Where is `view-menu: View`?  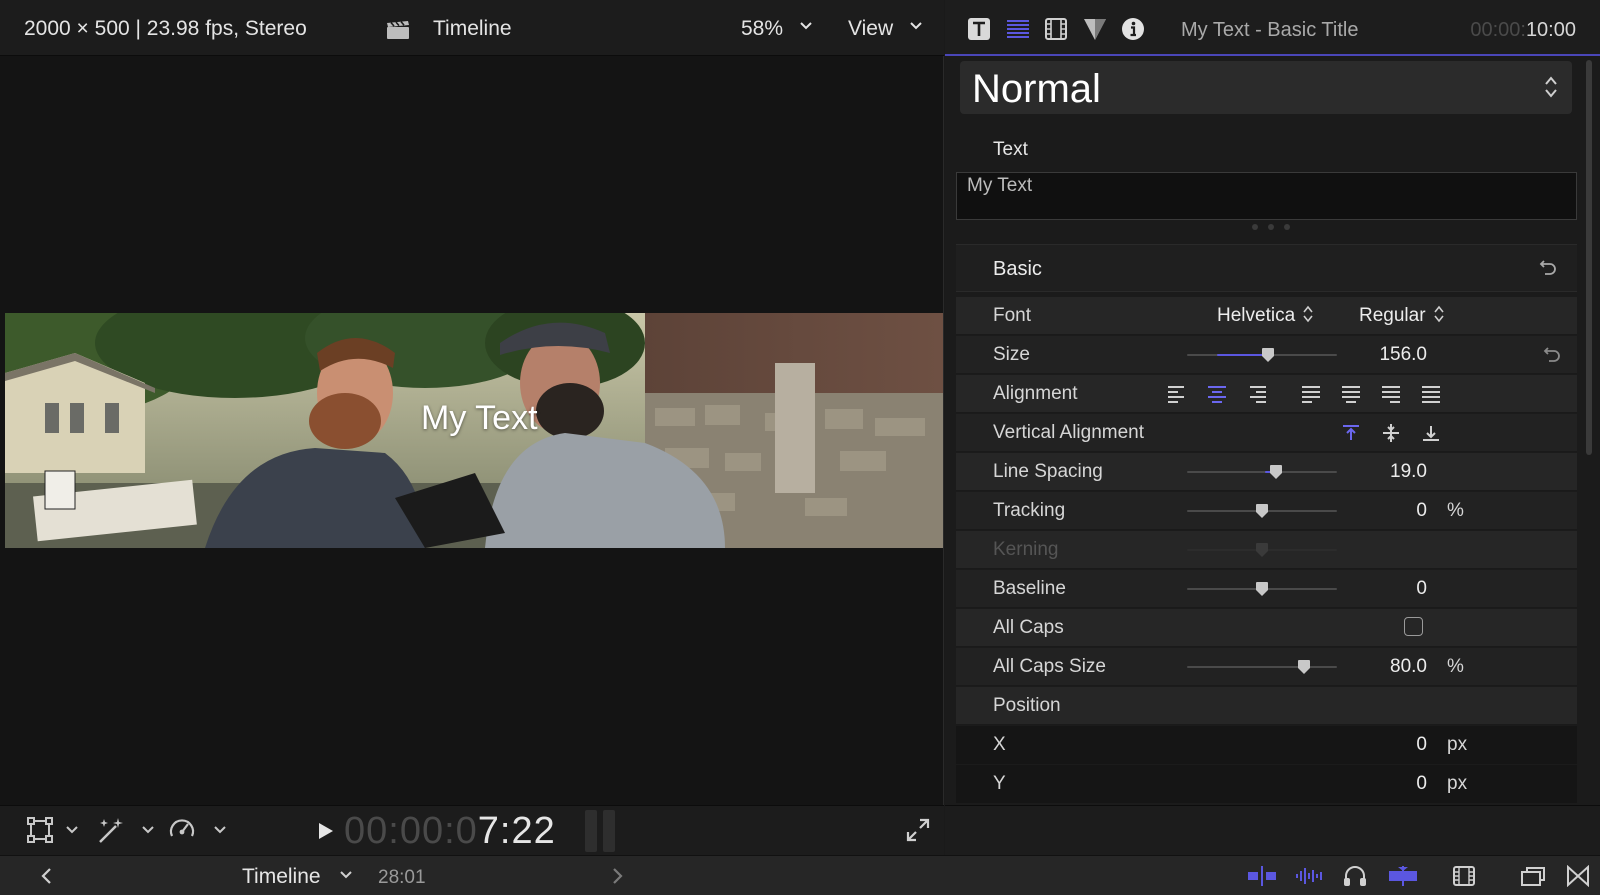 view-menu: View is located at coordinates (870, 29).